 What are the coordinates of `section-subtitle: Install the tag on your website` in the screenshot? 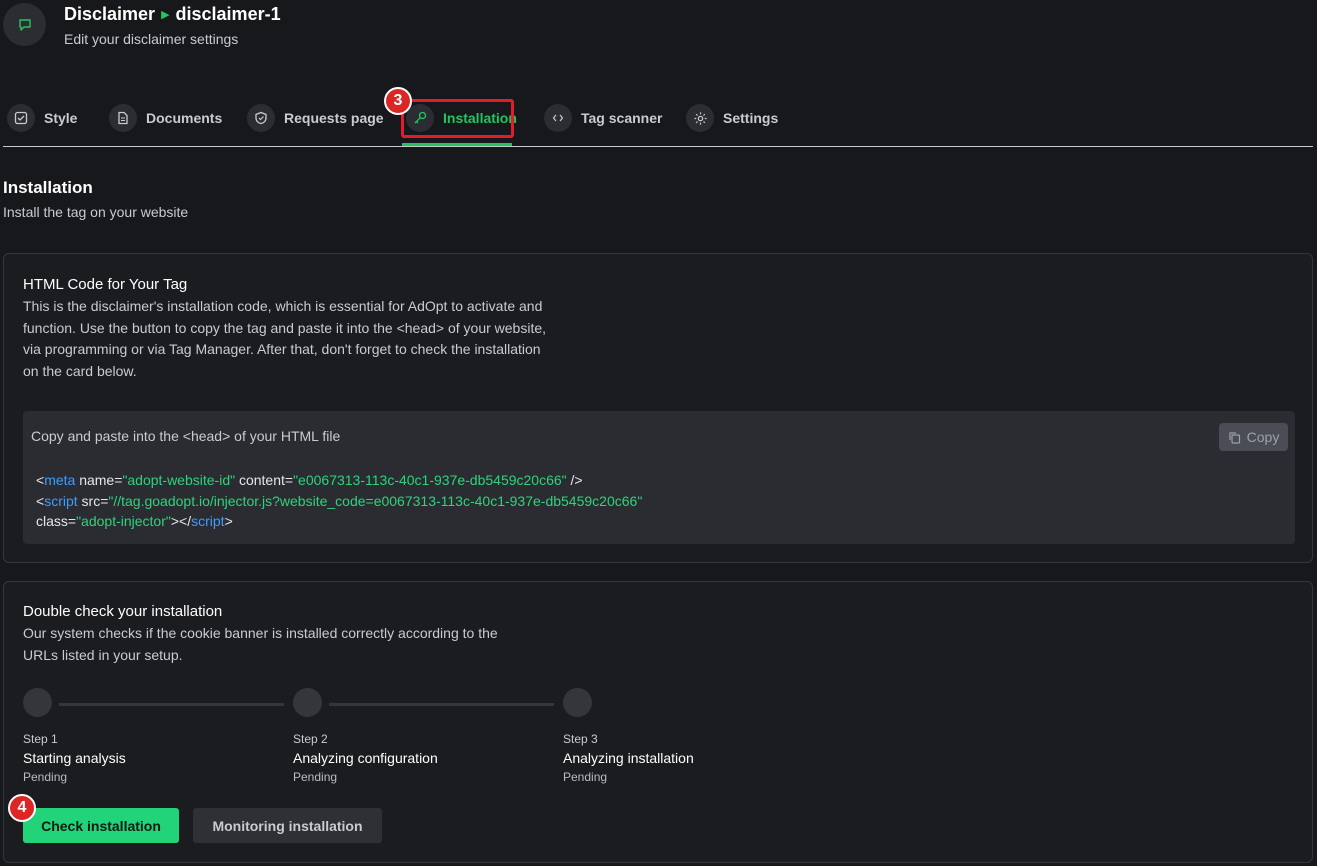 It's located at (96, 212).